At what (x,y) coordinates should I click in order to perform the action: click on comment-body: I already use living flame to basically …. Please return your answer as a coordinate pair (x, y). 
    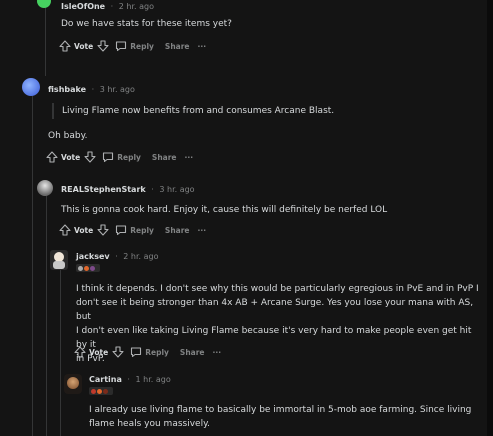
    Looking at the image, I should click on (284, 417).